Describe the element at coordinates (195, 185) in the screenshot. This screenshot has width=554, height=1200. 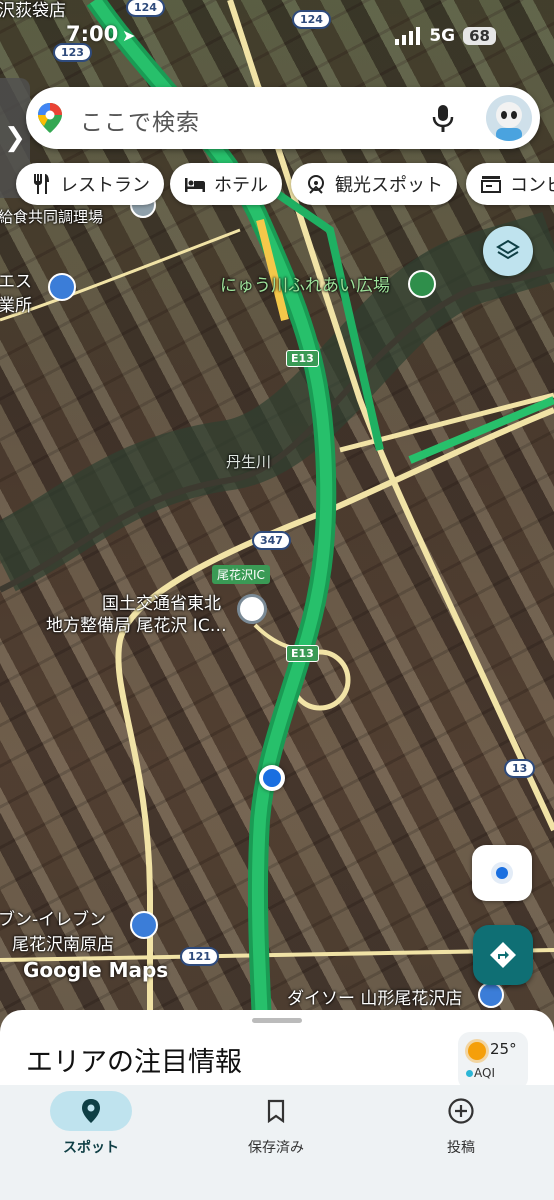
I see `bed-icon` at that location.